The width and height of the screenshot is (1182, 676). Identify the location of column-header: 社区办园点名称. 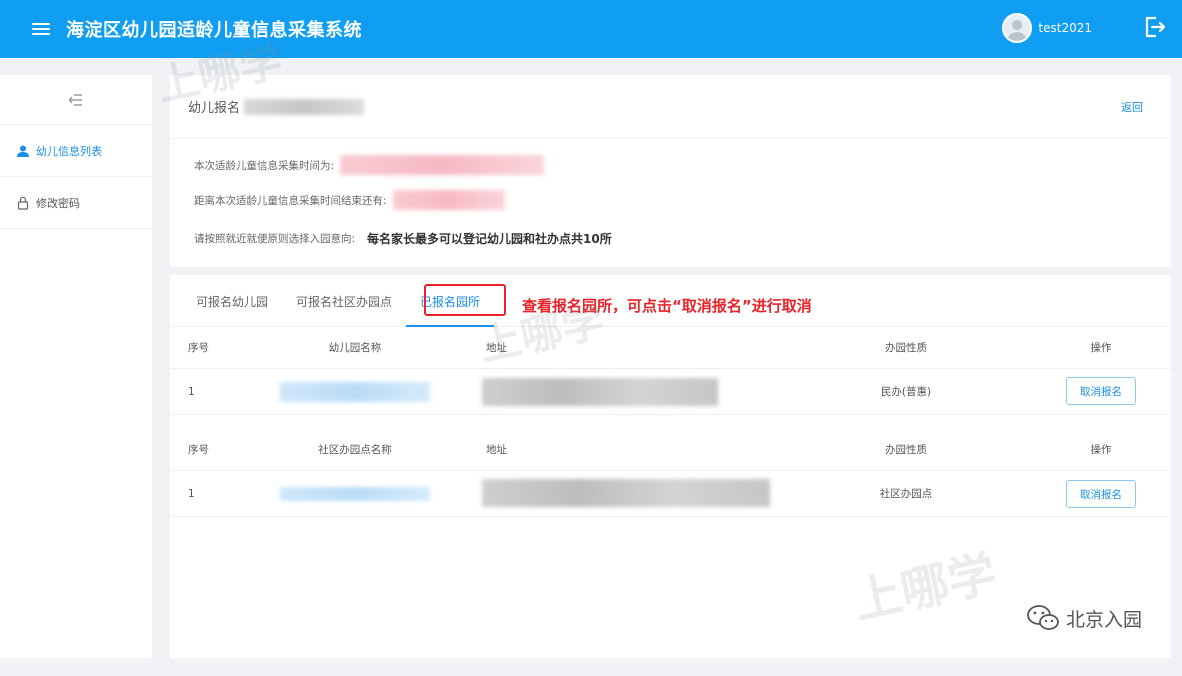
(355, 450).